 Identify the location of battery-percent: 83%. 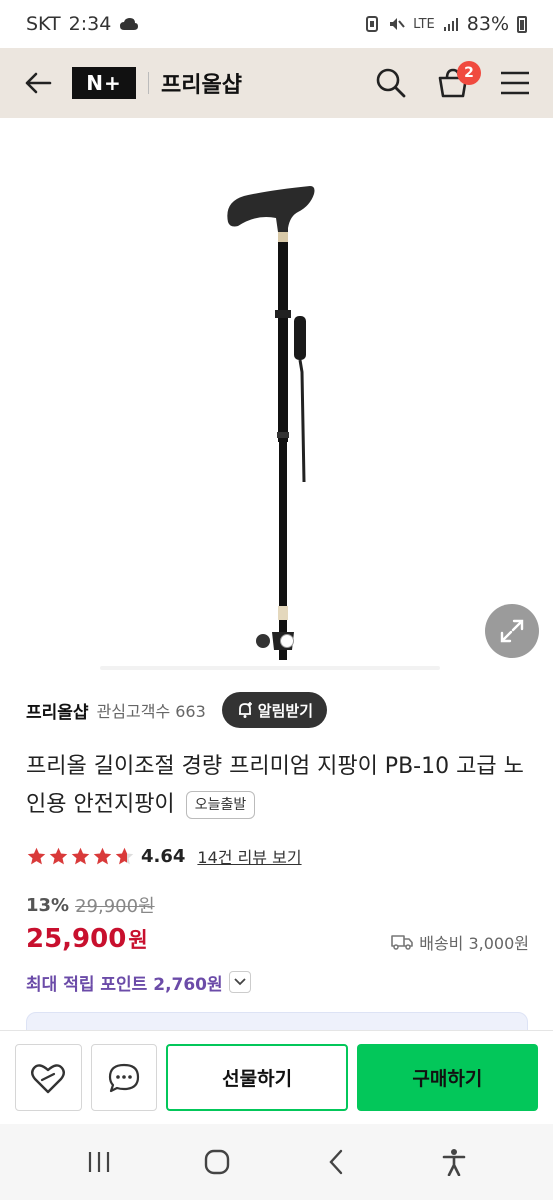
(487, 24).